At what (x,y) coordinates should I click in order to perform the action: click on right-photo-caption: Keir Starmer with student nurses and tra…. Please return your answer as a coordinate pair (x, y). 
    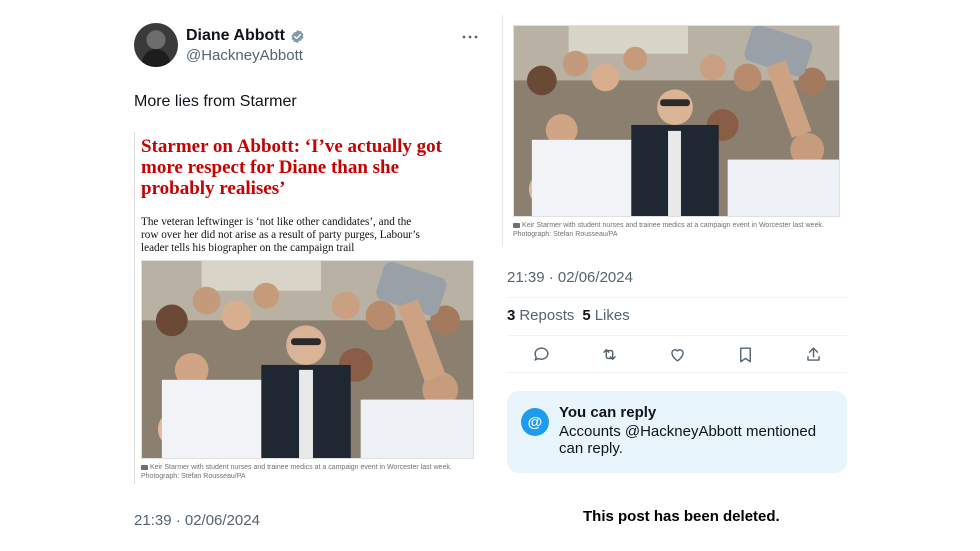
    Looking at the image, I should click on (668, 230).